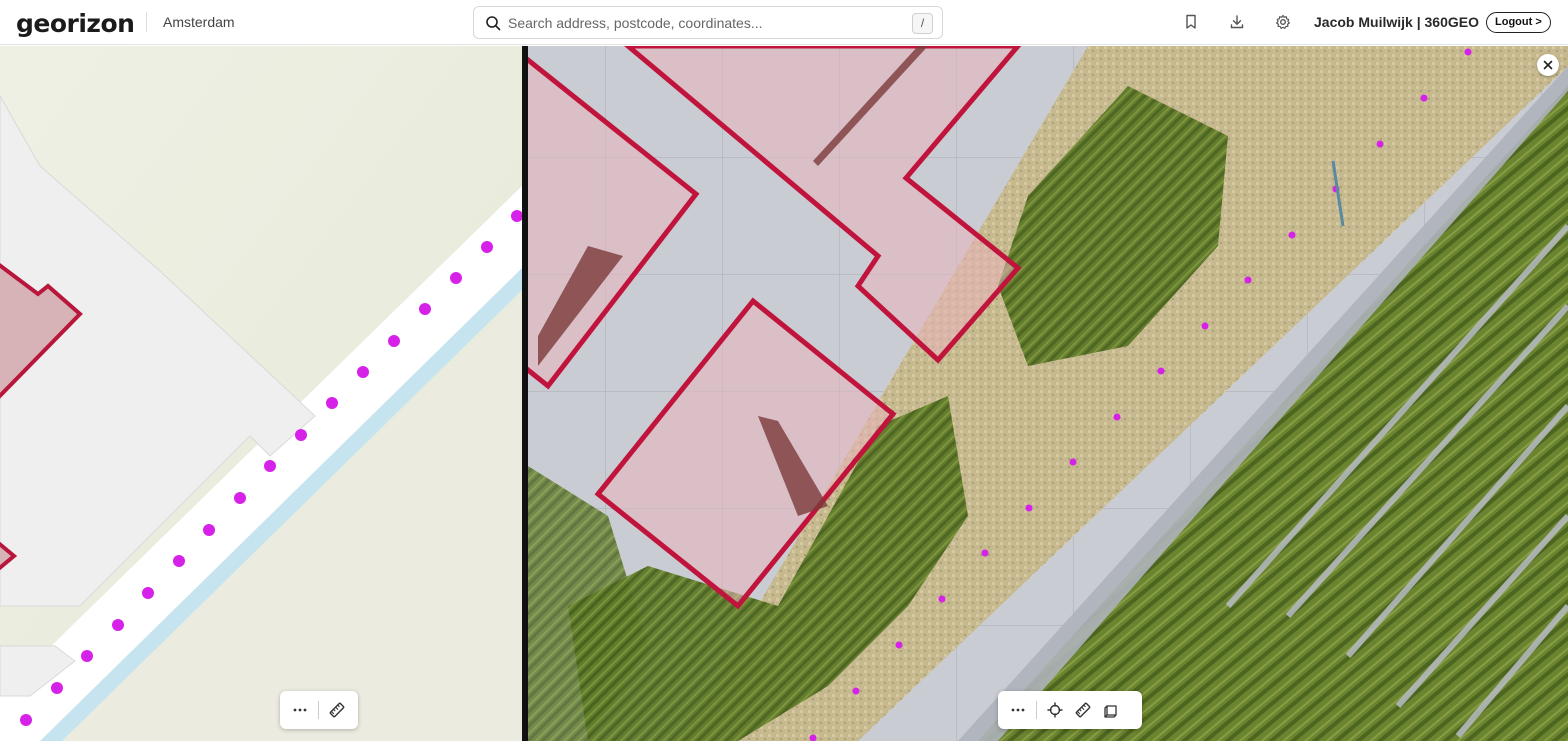  I want to click on header-divider, so click(146, 22).